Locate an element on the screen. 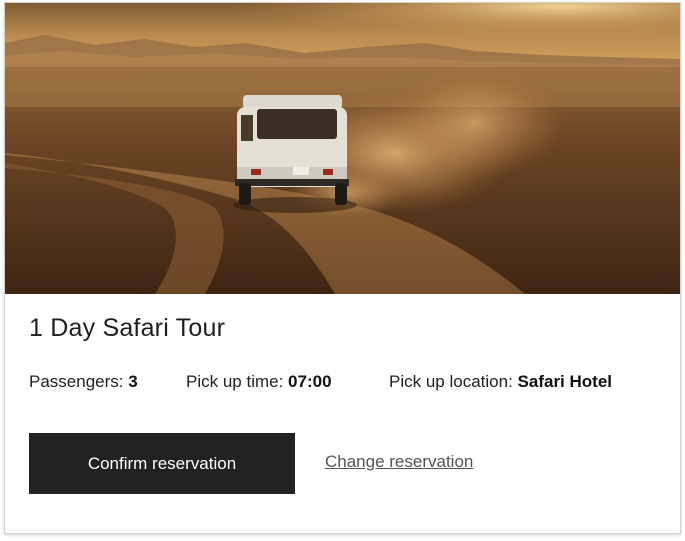  tour-title: 1 Day Safari Tour is located at coordinates (127, 328).